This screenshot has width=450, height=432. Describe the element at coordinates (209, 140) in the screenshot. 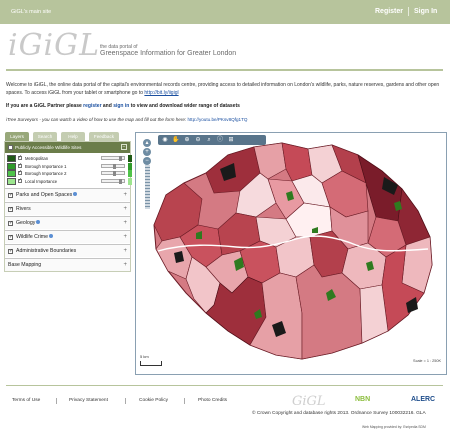

I see `zoom-box-icon: ⌕` at that location.